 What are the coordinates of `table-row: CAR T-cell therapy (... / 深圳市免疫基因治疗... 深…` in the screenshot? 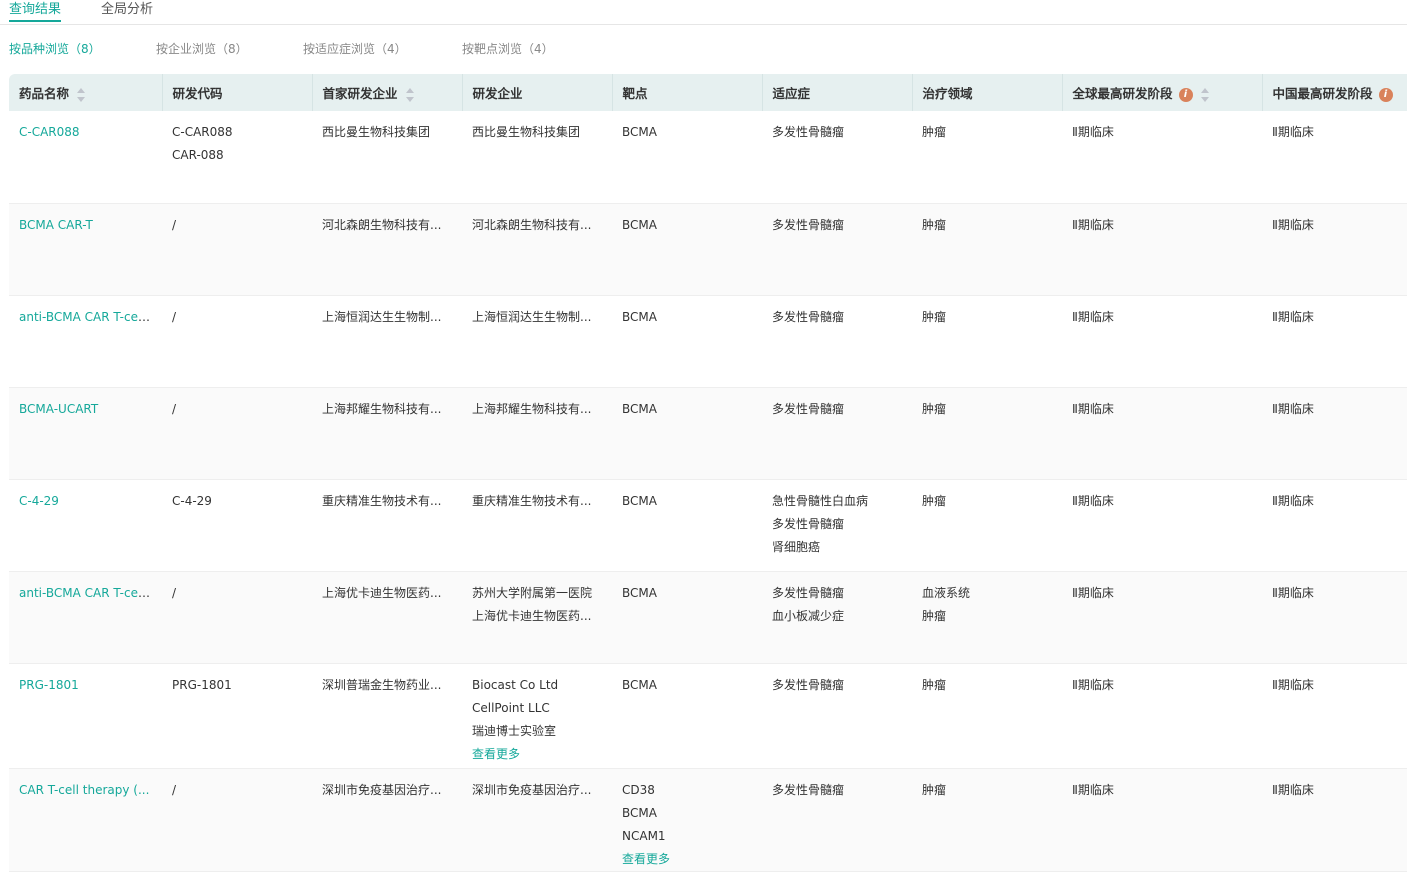 It's located at (708, 820).